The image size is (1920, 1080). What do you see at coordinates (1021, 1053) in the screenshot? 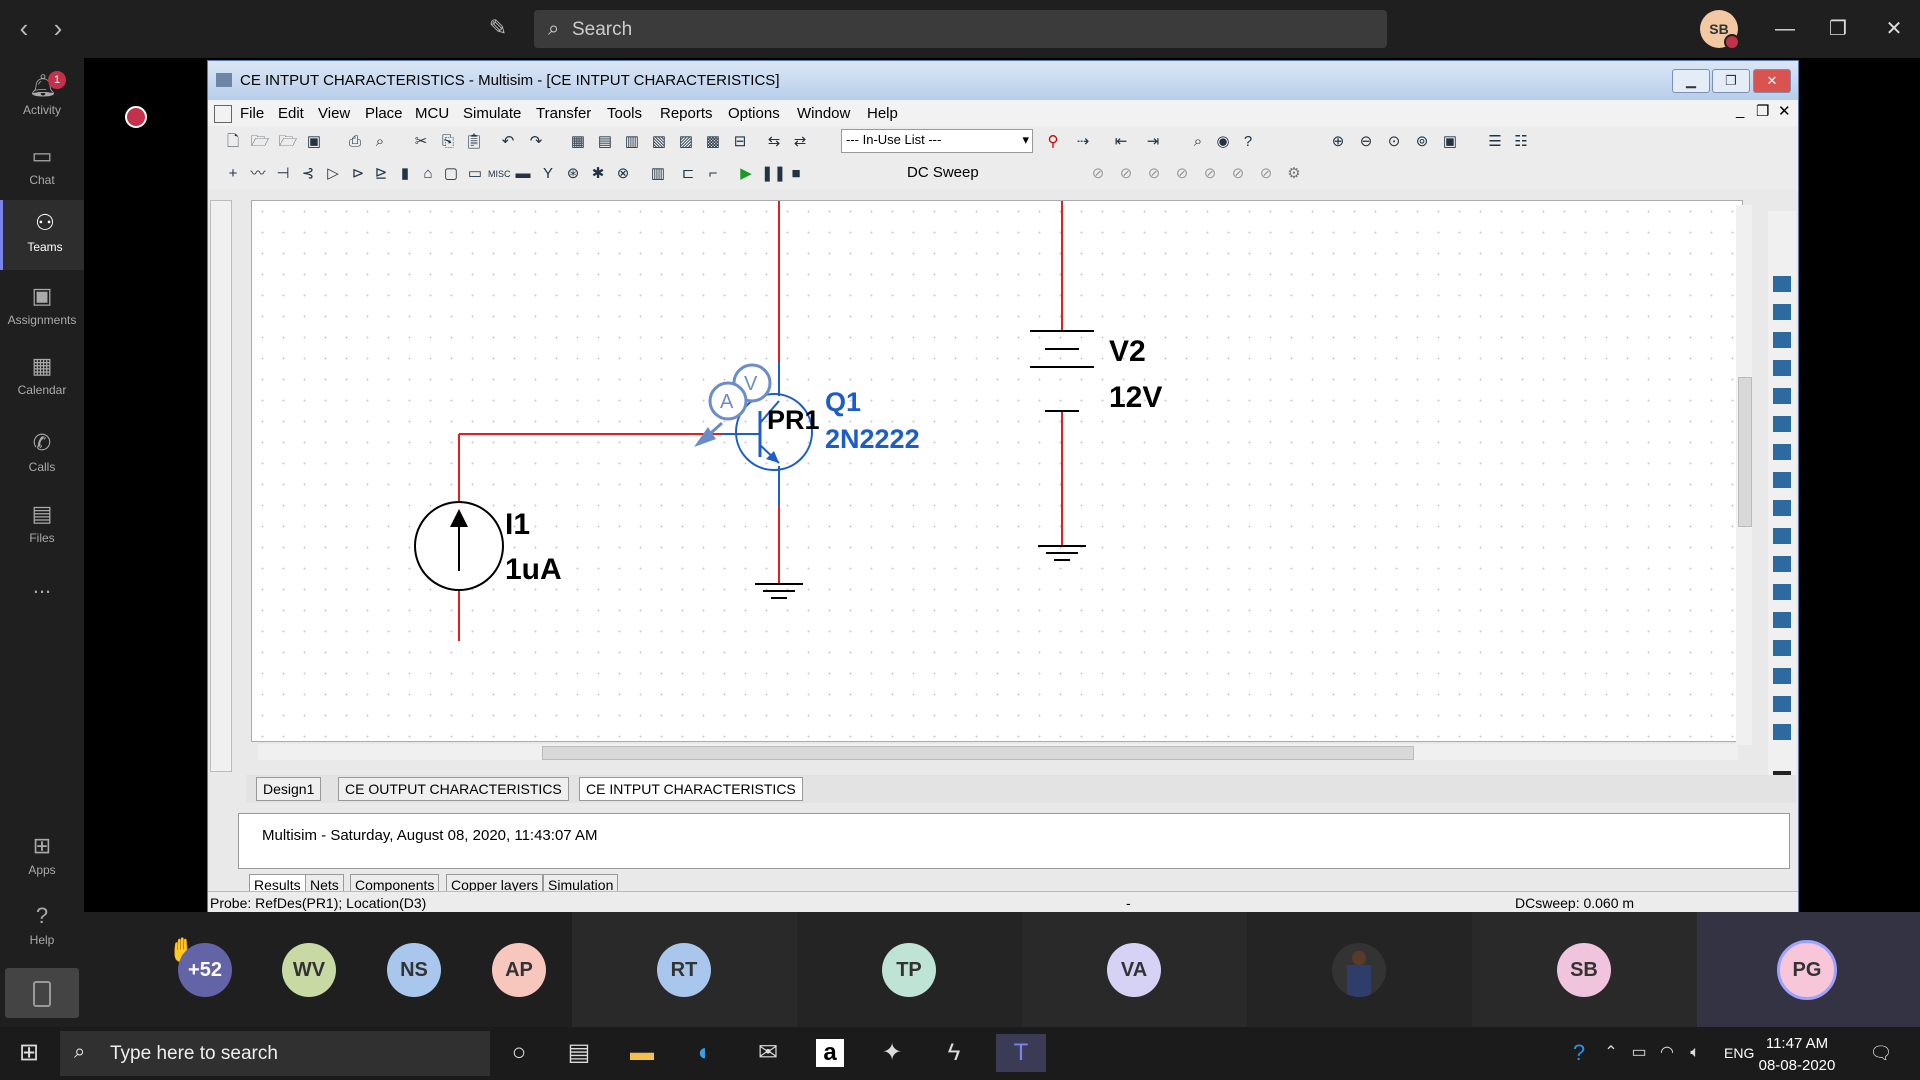
I see `teams-taskbar-icon: T` at bounding box center [1021, 1053].